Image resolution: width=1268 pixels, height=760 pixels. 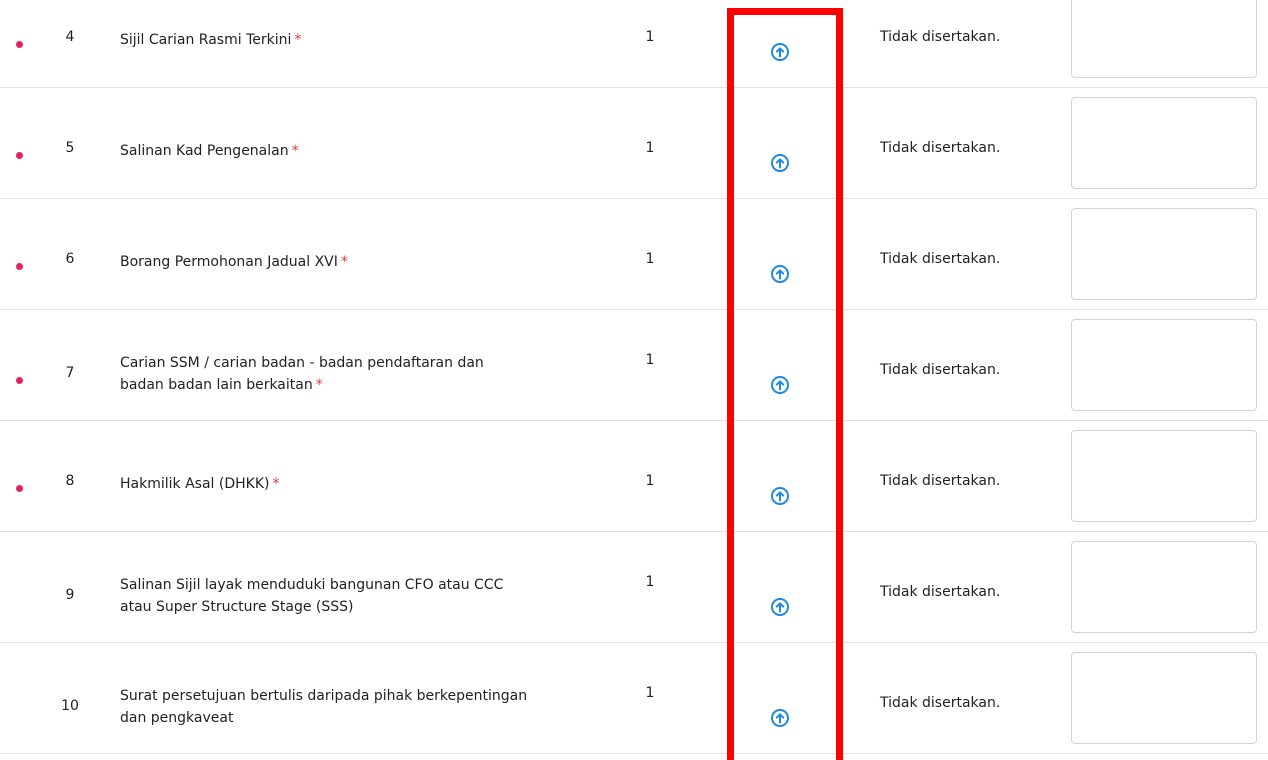 I want to click on row-number: 4, so click(x=70, y=37).